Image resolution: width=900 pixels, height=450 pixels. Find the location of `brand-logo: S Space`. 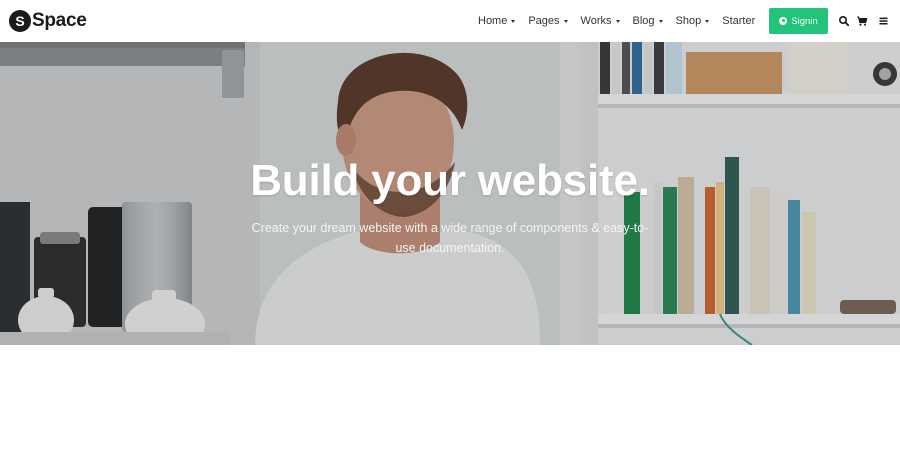

brand-logo: S Space is located at coordinates (48, 21).